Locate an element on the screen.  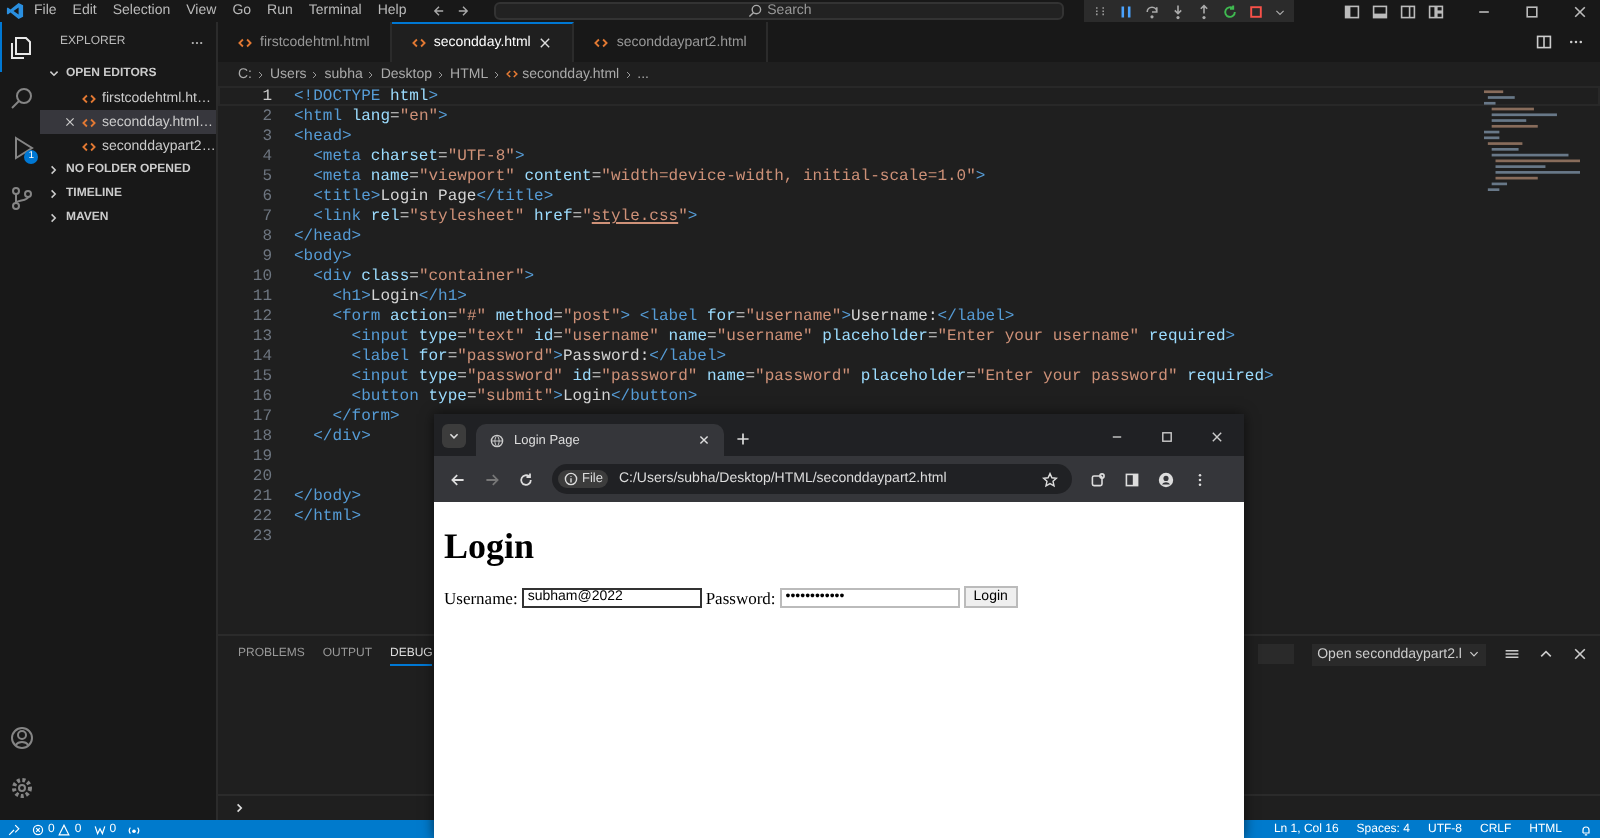
step-over-icon is located at coordinates (1152, 11).